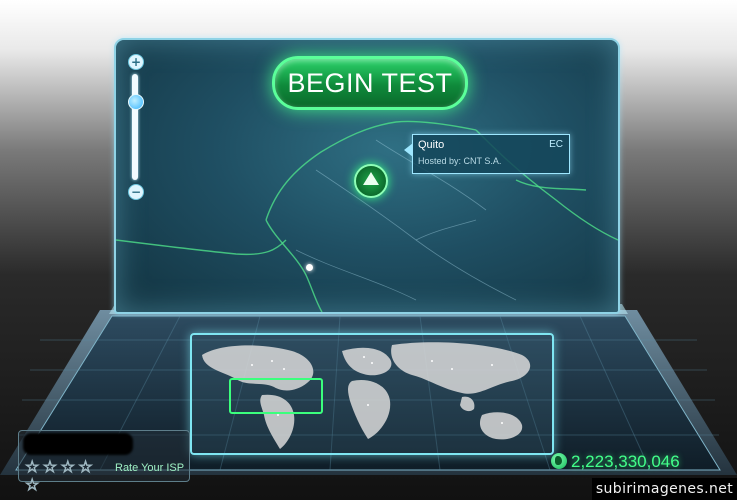  I want to click on zoom-out-button: −, so click(136, 192).